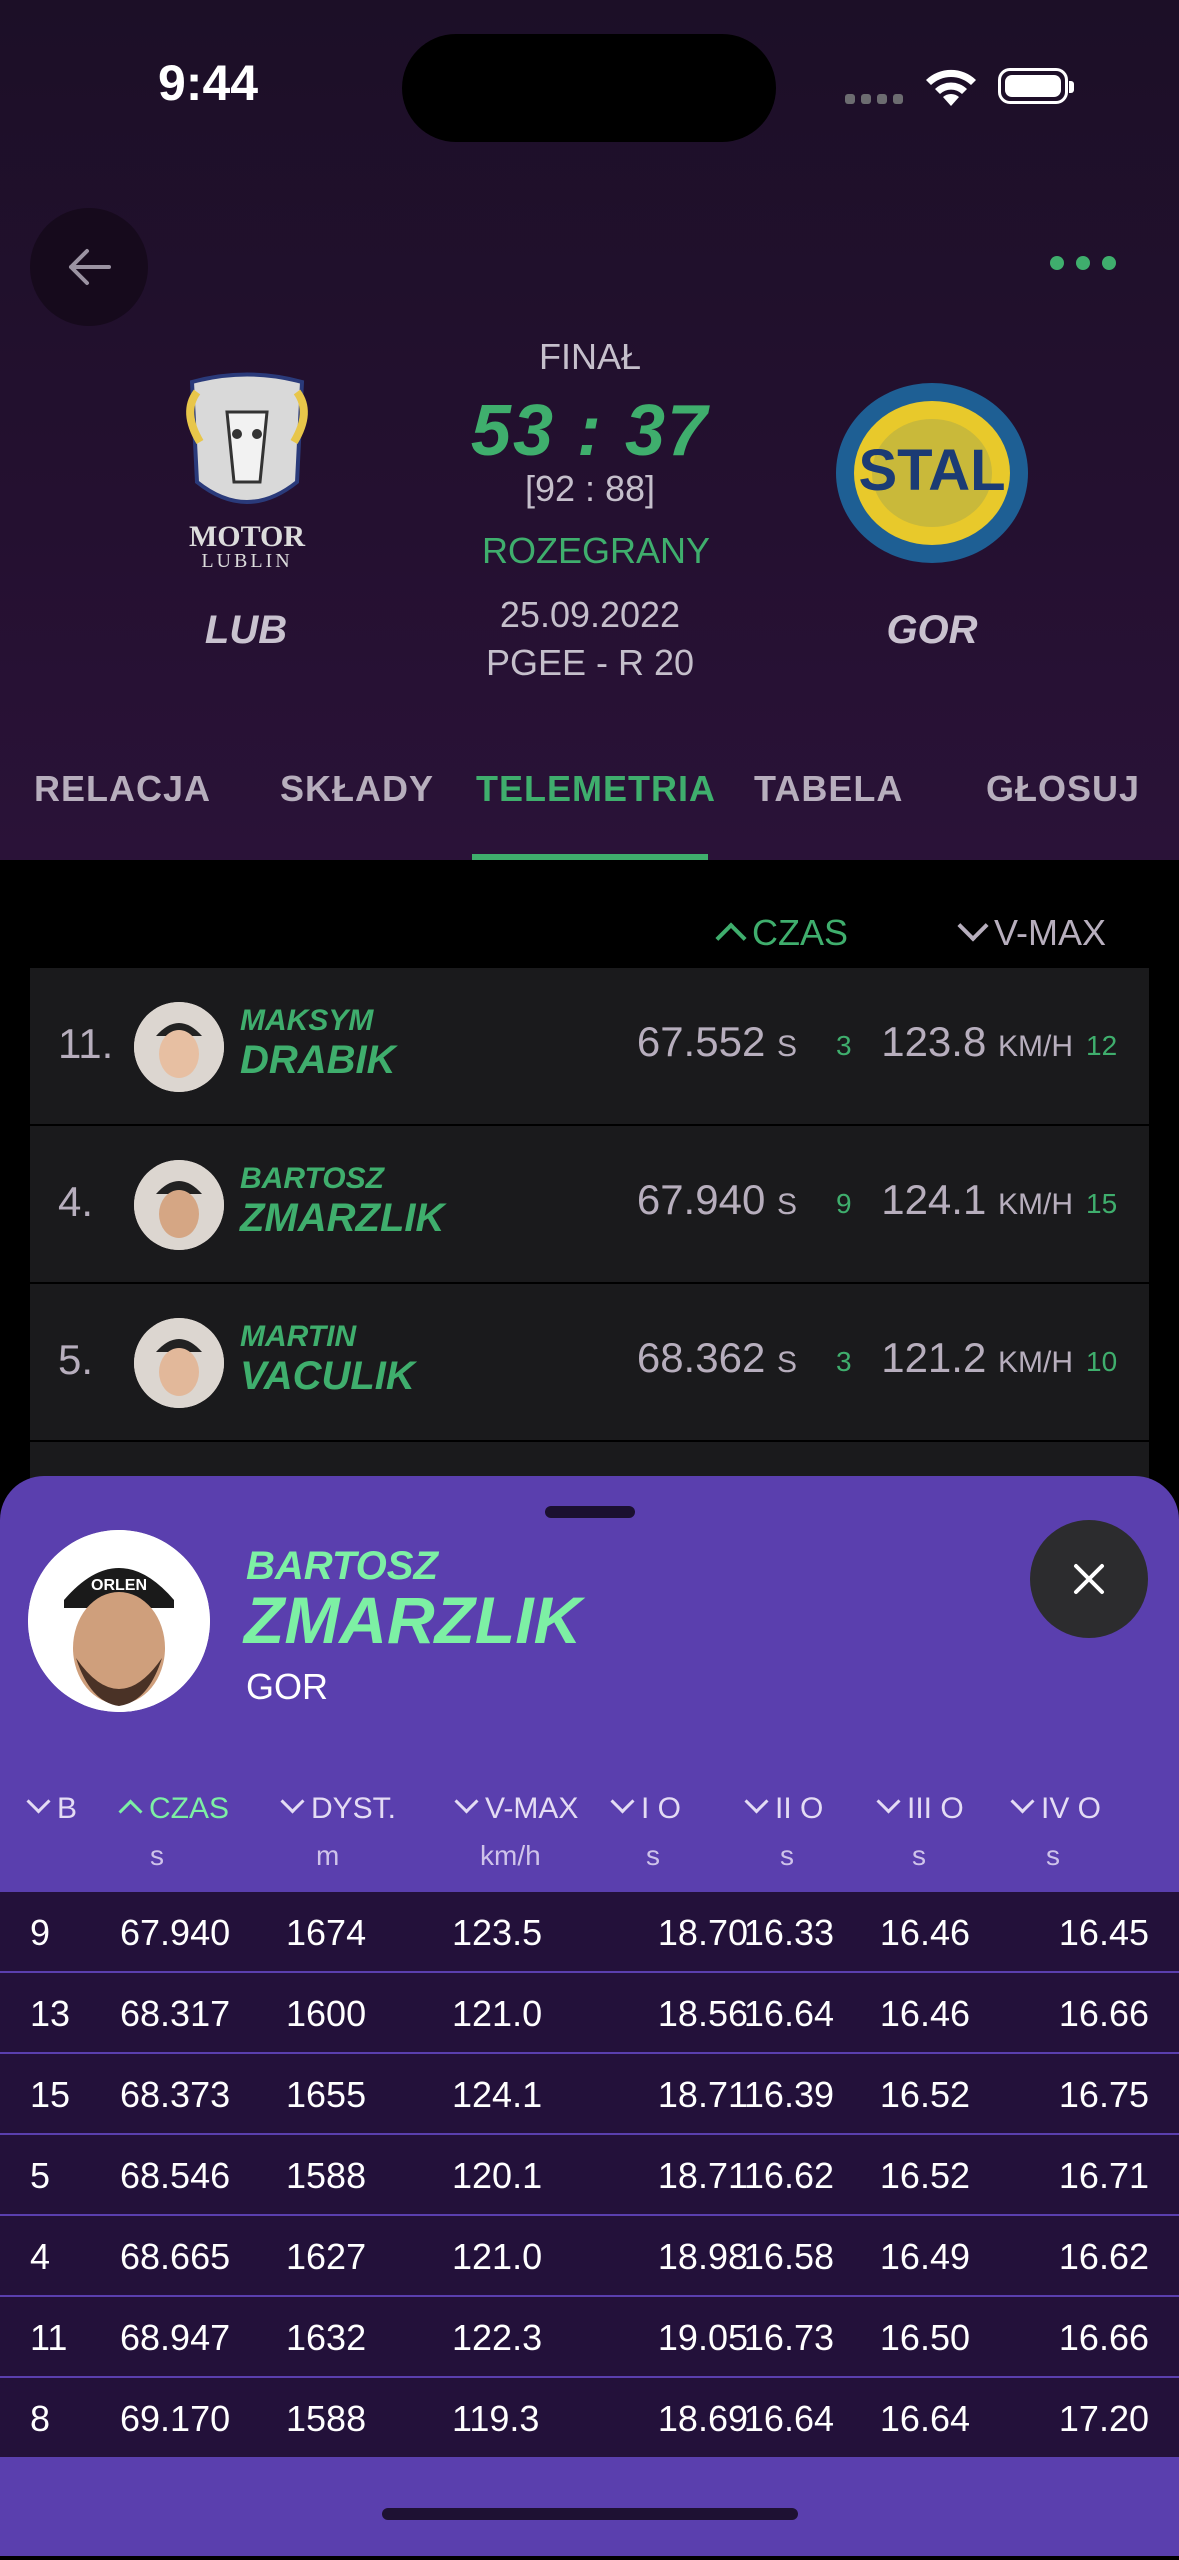  Describe the element at coordinates (951, 87) in the screenshot. I see `wifi-icon` at that location.